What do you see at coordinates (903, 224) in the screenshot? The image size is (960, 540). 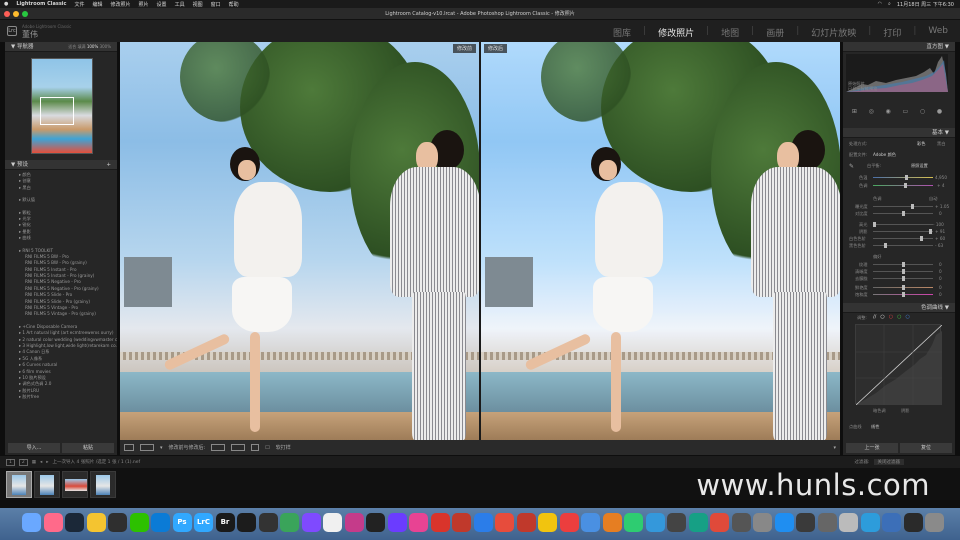 I see `highlights-slider` at bounding box center [903, 224].